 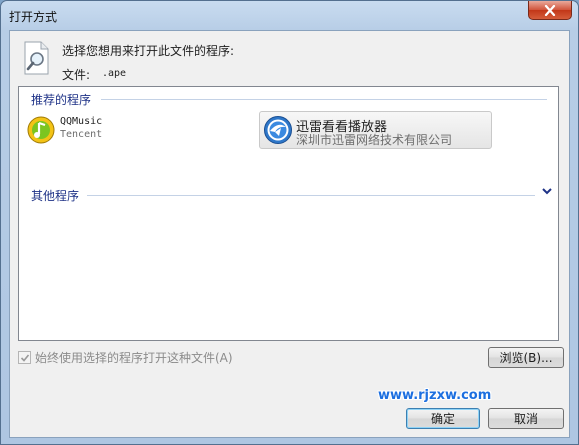 I want to click on xunlei-player-icon, so click(x=278, y=130).